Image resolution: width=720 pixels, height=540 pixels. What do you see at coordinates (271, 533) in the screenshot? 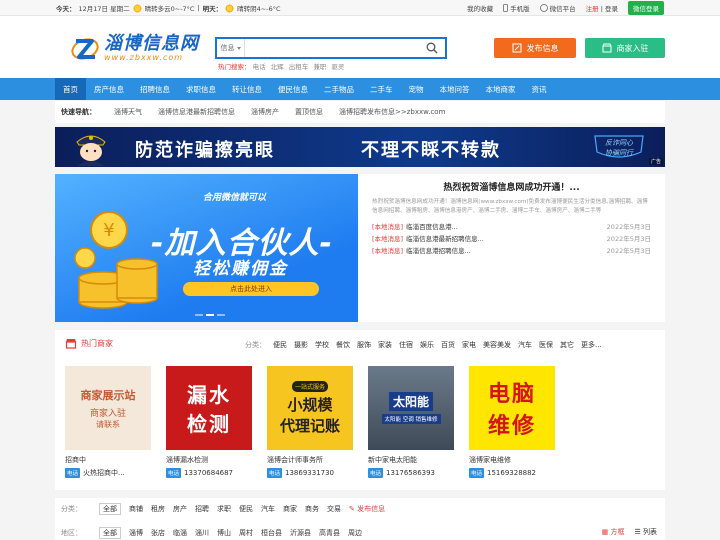
I see `area-filter-option: 桓台县` at bounding box center [271, 533].